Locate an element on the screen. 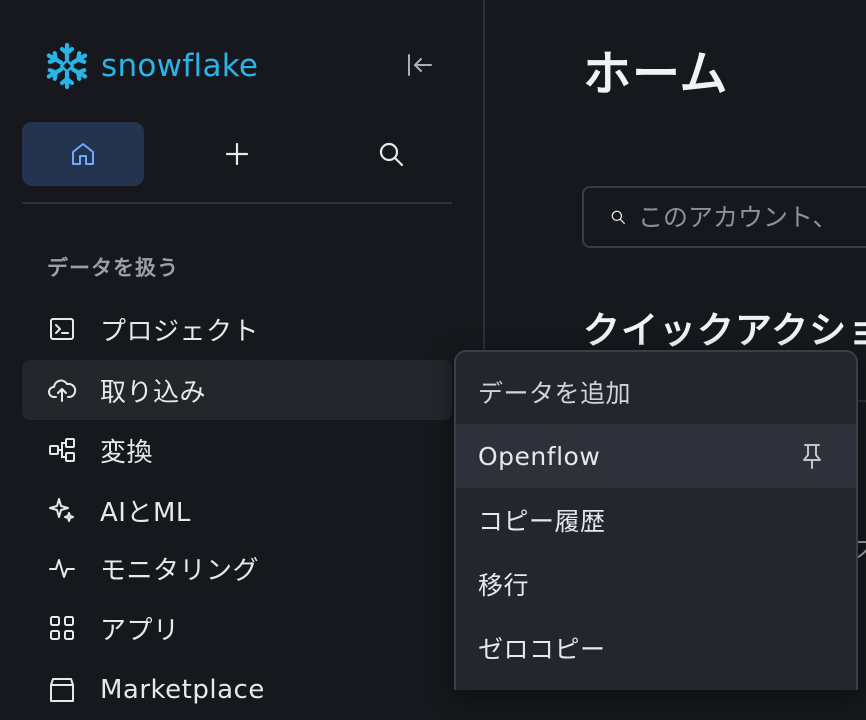  sidebar-item-ai-ml: AIとML is located at coordinates (237, 510).